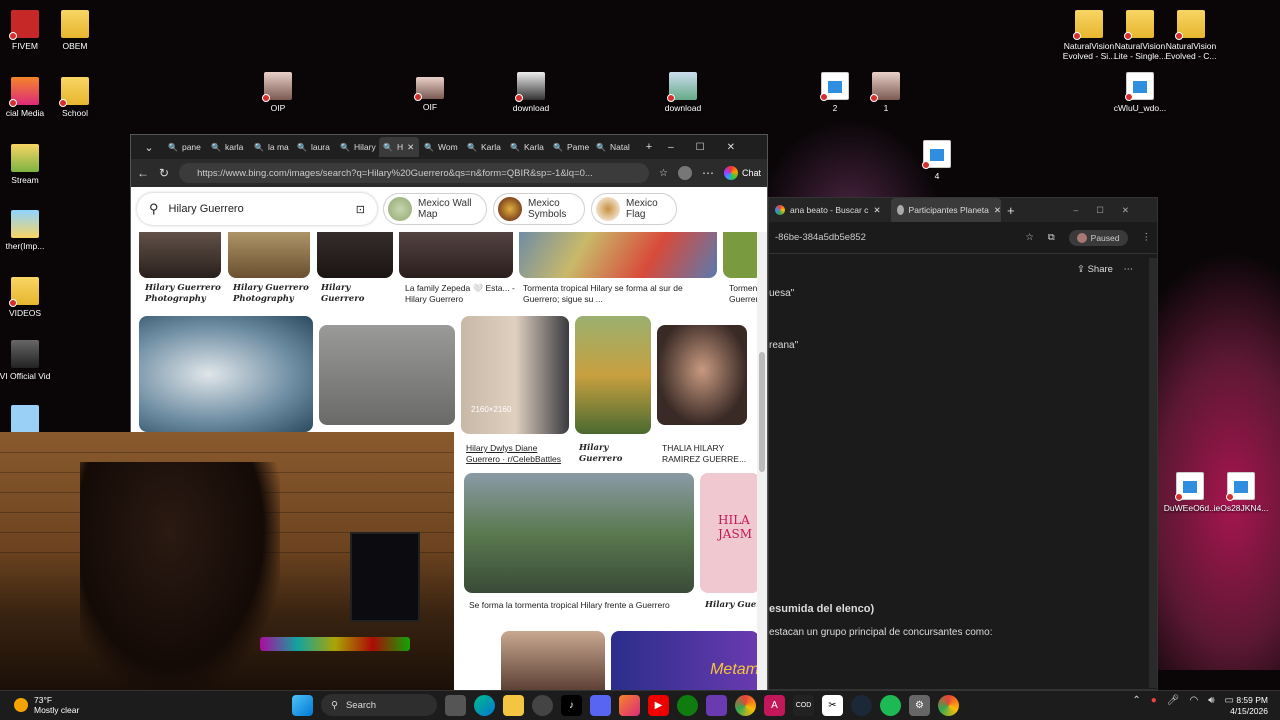 Image resolution: width=1280 pixels, height=720 pixels. What do you see at coordinates (542, 705) in the screenshot?
I see `xbox-icon` at bounding box center [542, 705].